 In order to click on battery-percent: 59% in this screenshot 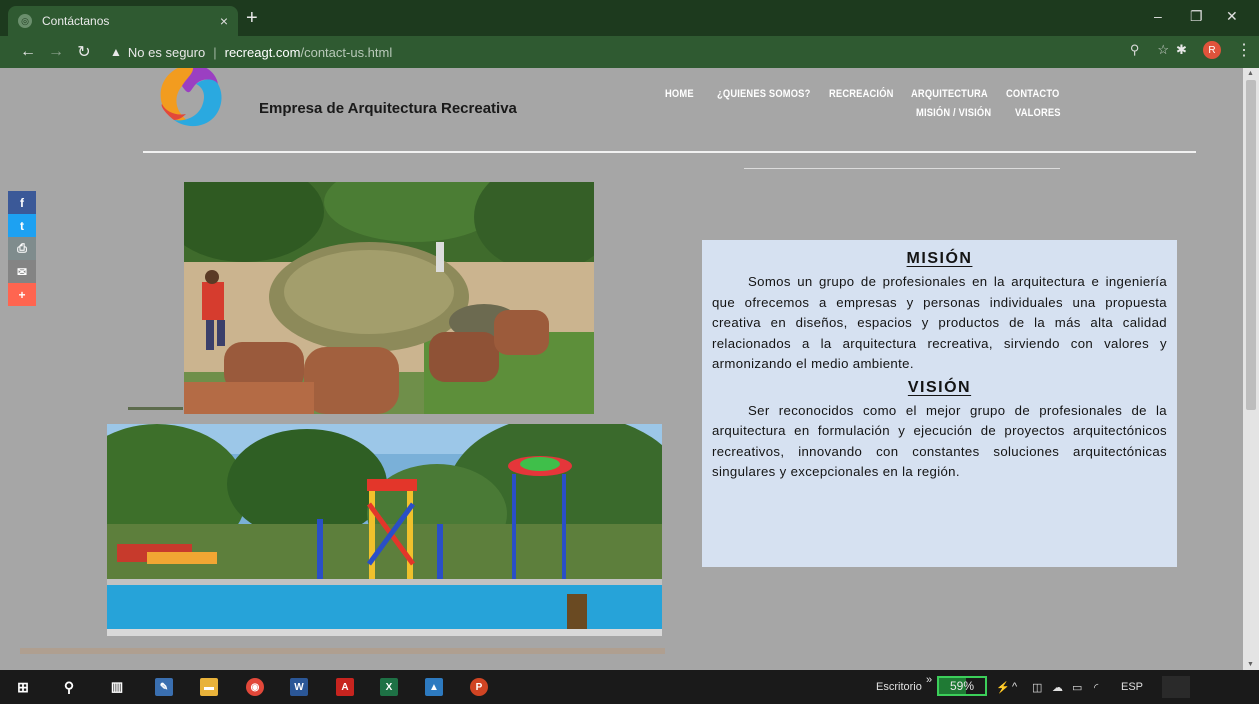, I will do `click(962, 686)`.